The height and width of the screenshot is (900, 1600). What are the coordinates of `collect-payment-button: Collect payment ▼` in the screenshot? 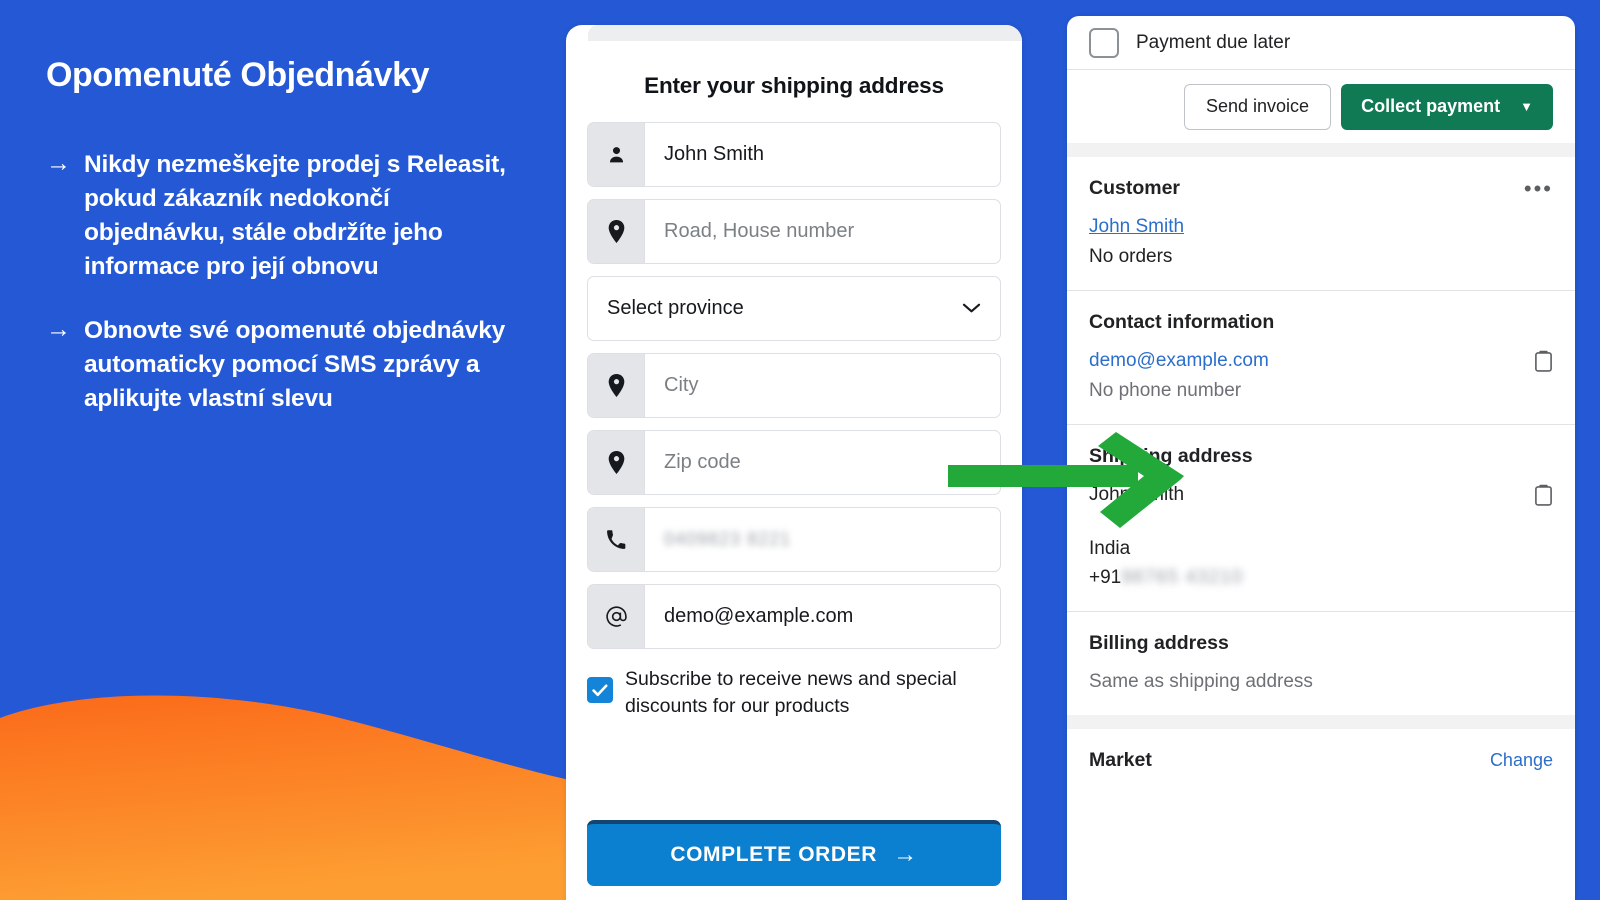 It's located at (1447, 106).